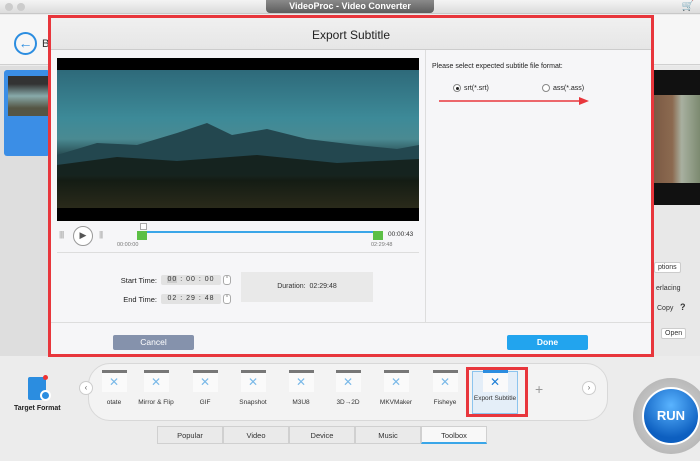  What do you see at coordinates (45, 395) in the screenshot?
I see `gear-icon` at bounding box center [45, 395].